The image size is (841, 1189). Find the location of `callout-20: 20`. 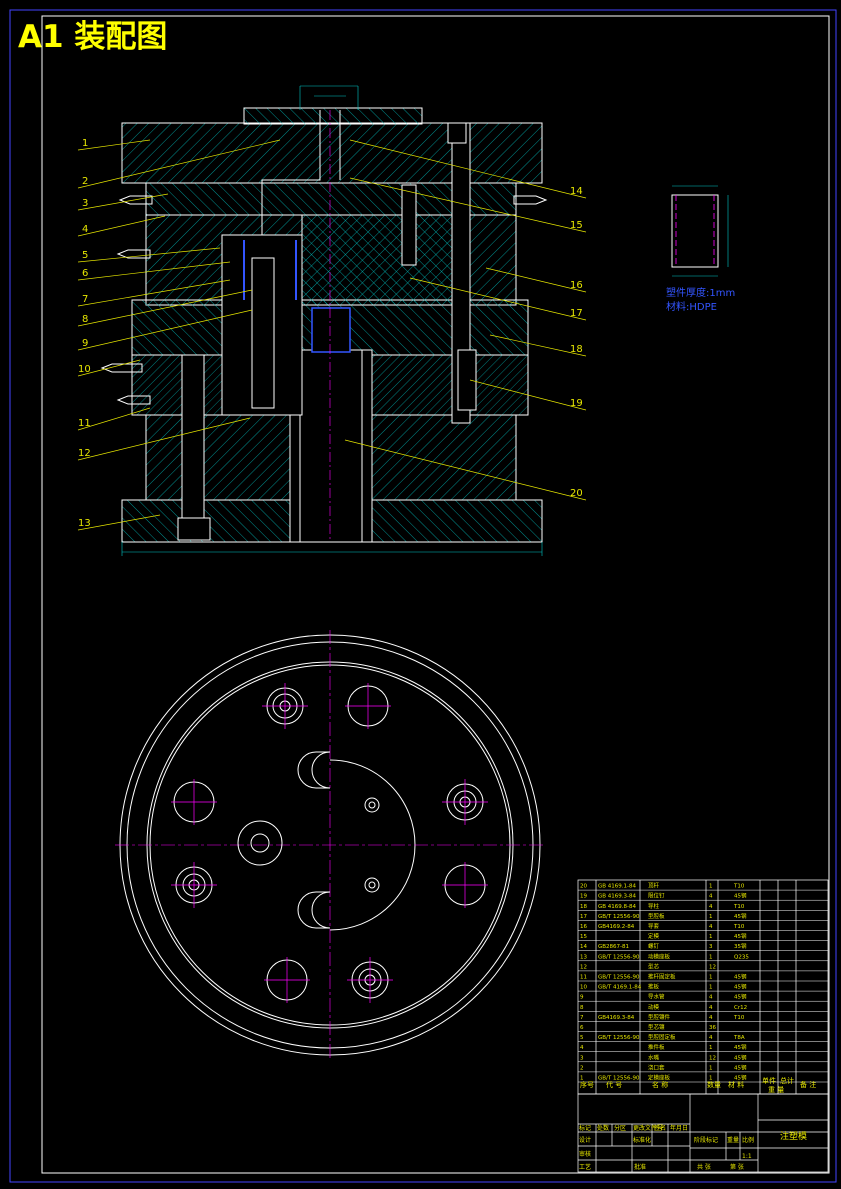

callout-20: 20 is located at coordinates (576, 493).